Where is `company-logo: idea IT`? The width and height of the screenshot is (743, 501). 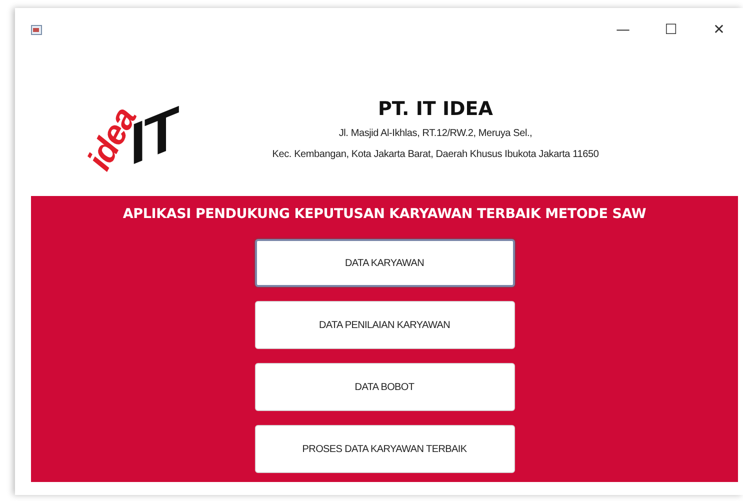
company-logo: idea IT is located at coordinates (133, 137).